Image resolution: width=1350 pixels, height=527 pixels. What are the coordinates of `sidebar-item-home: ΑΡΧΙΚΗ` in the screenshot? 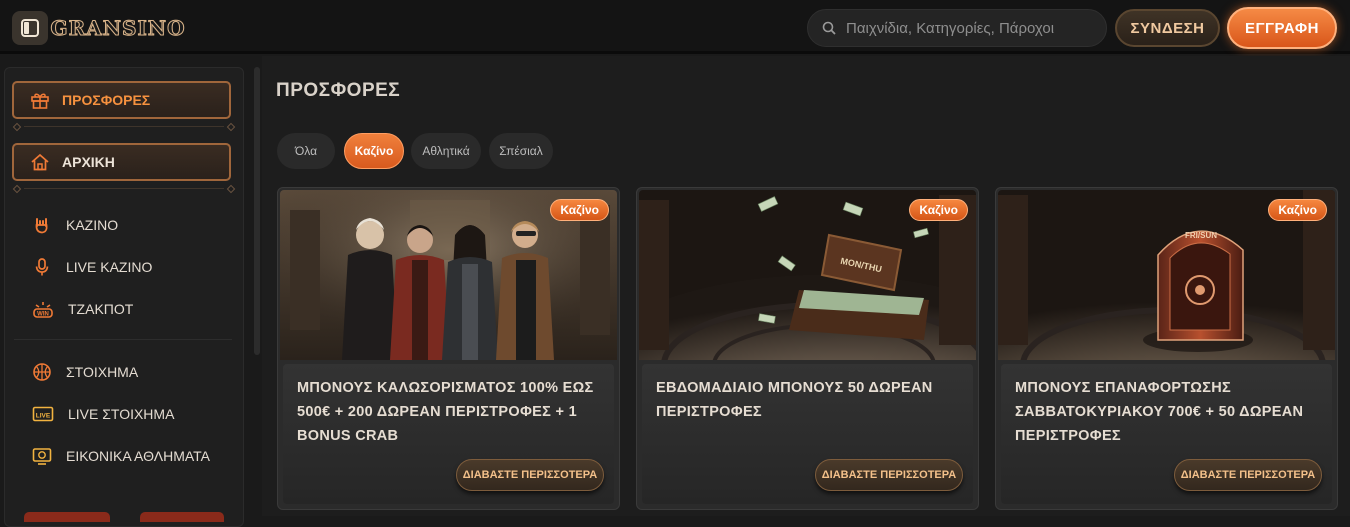 It's located at (121, 162).